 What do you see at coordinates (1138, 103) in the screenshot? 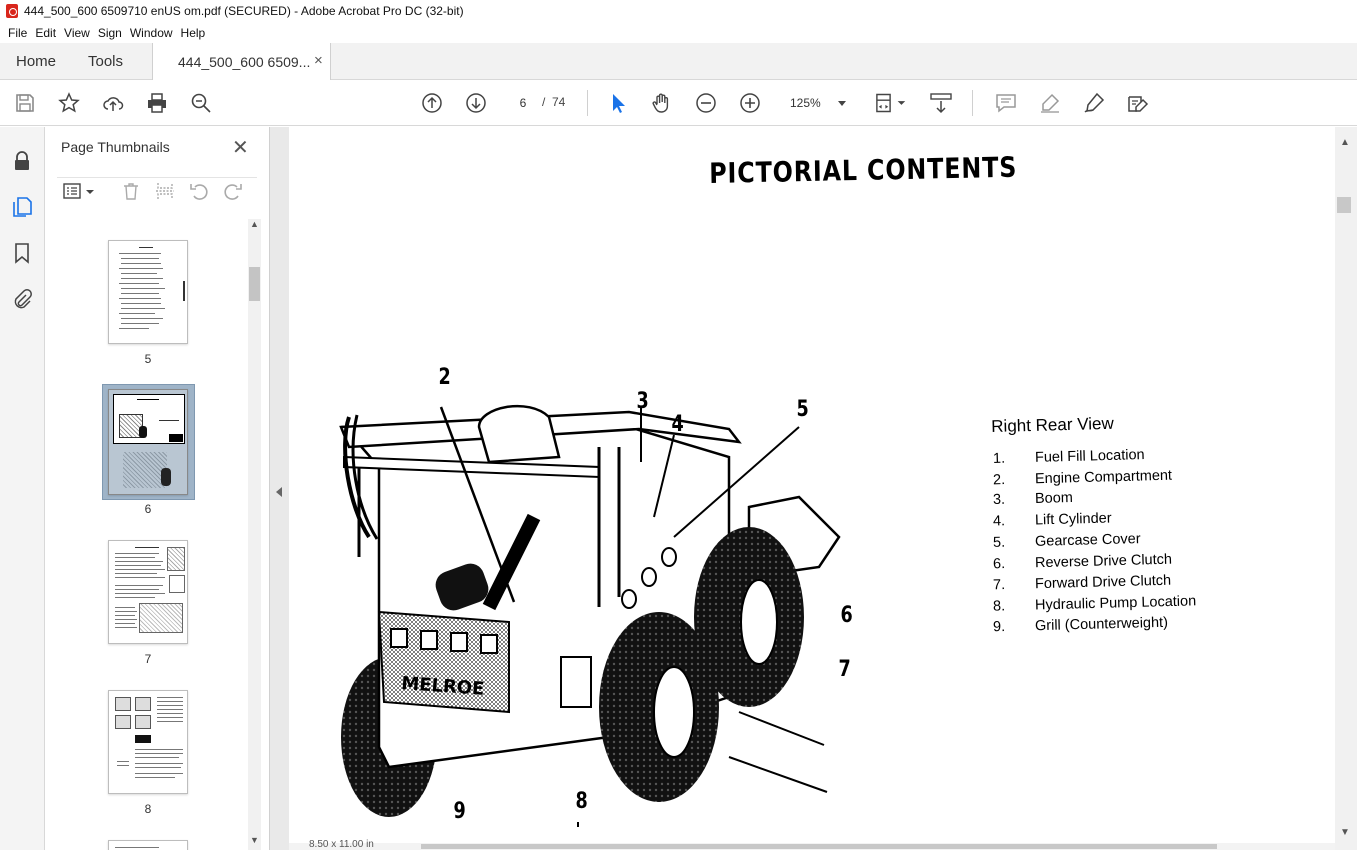
I see `redact-edit-icon` at bounding box center [1138, 103].